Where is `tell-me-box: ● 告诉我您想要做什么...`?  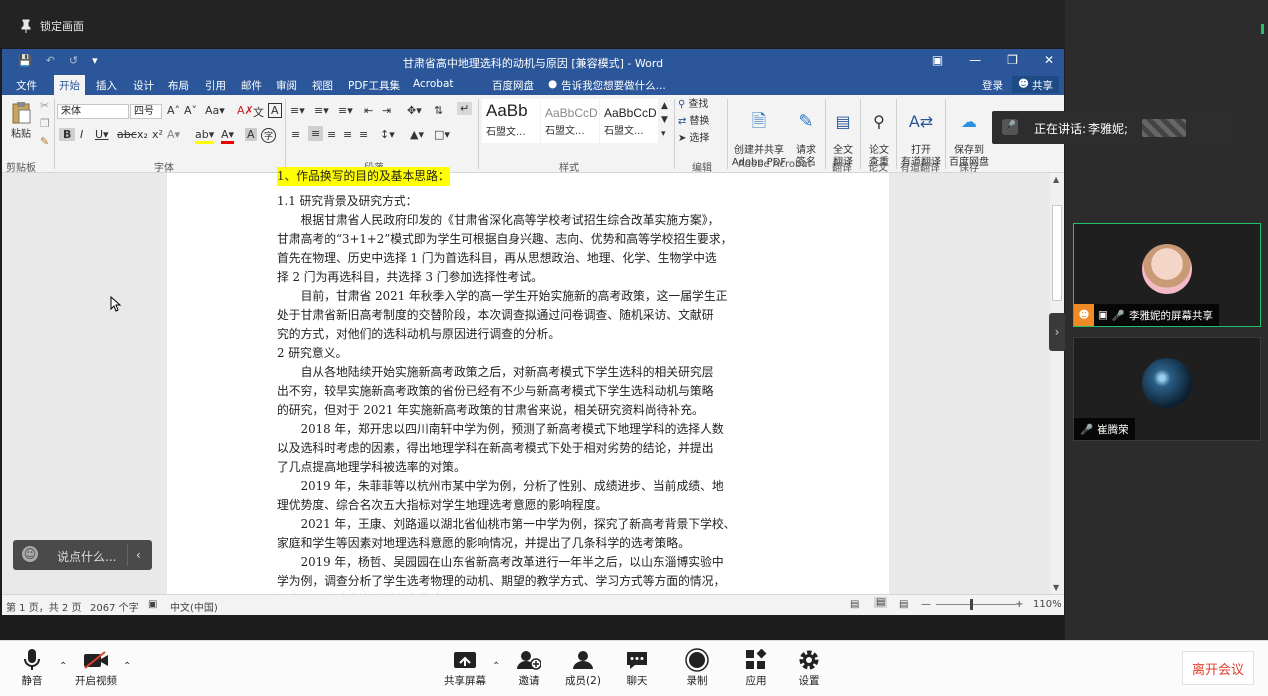 tell-me-box: ● 告诉我您想要做什么... is located at coordinates (607, 85).